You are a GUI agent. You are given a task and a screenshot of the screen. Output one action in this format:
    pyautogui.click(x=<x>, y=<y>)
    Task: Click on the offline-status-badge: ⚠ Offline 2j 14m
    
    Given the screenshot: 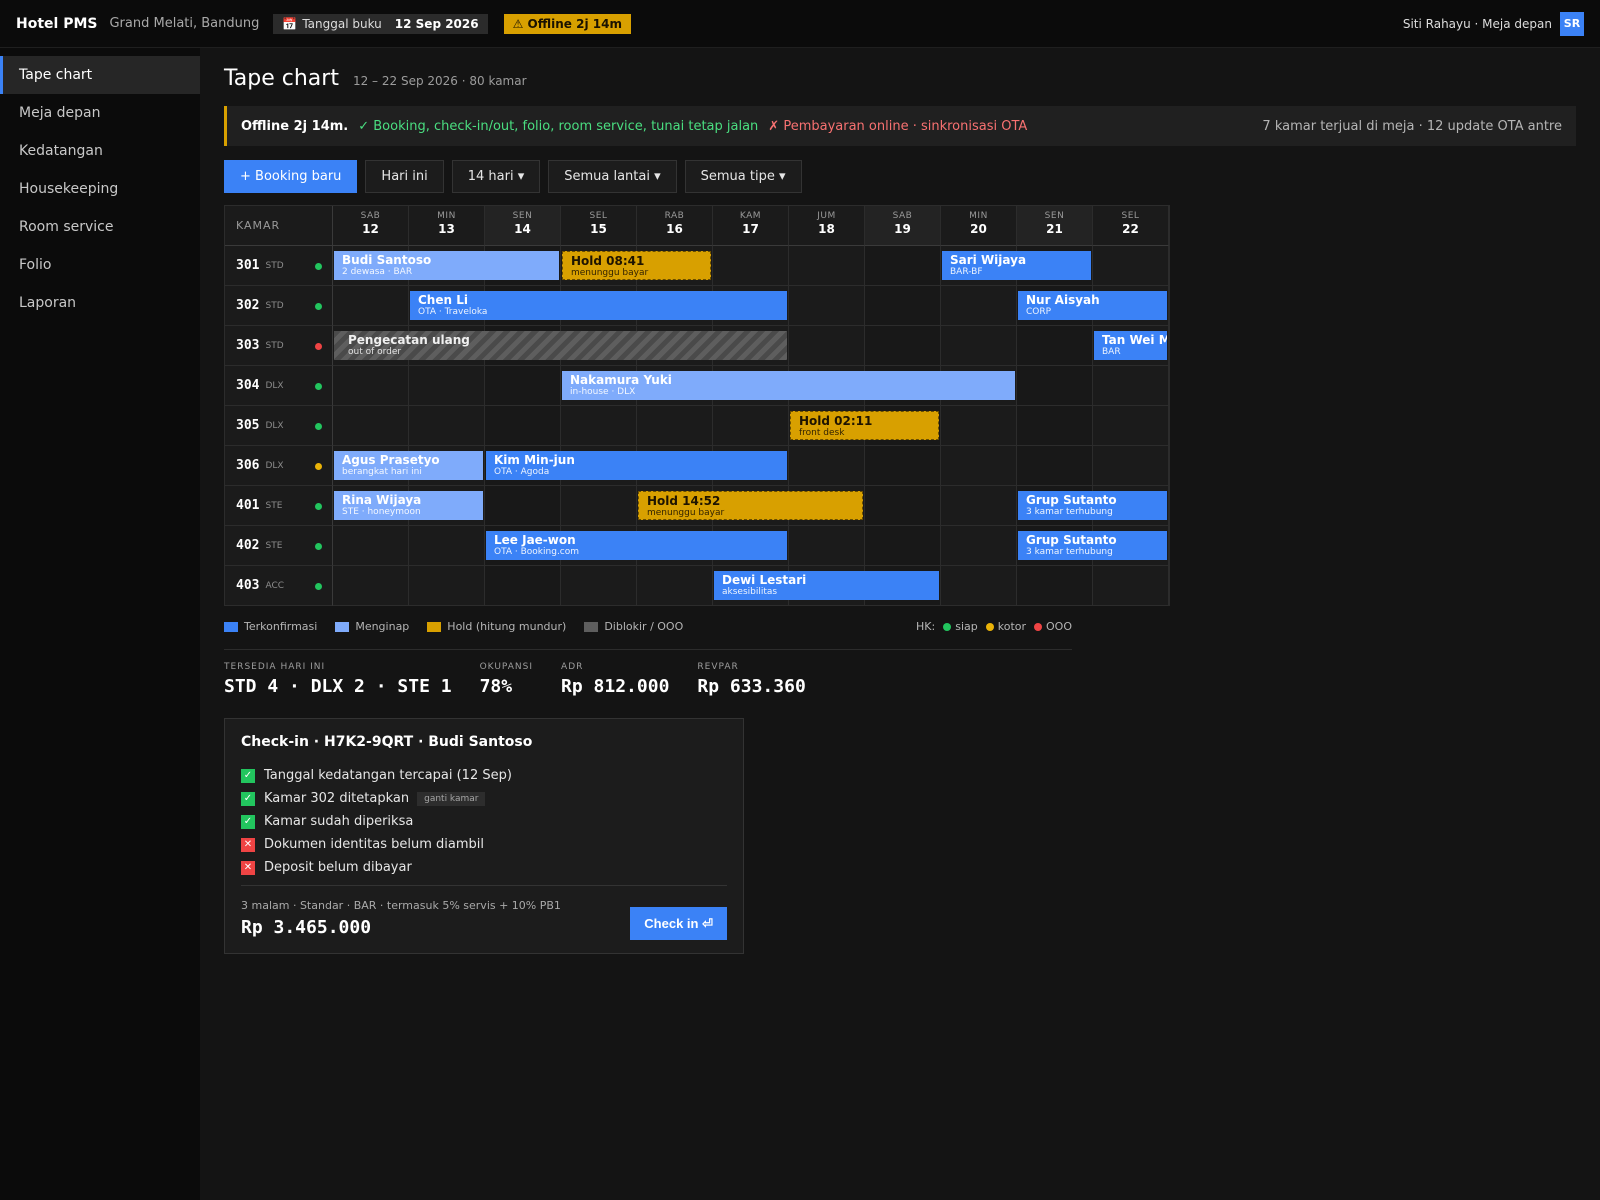 What is the action you would take?
    pyautogui.click(x=567, y=23)
    